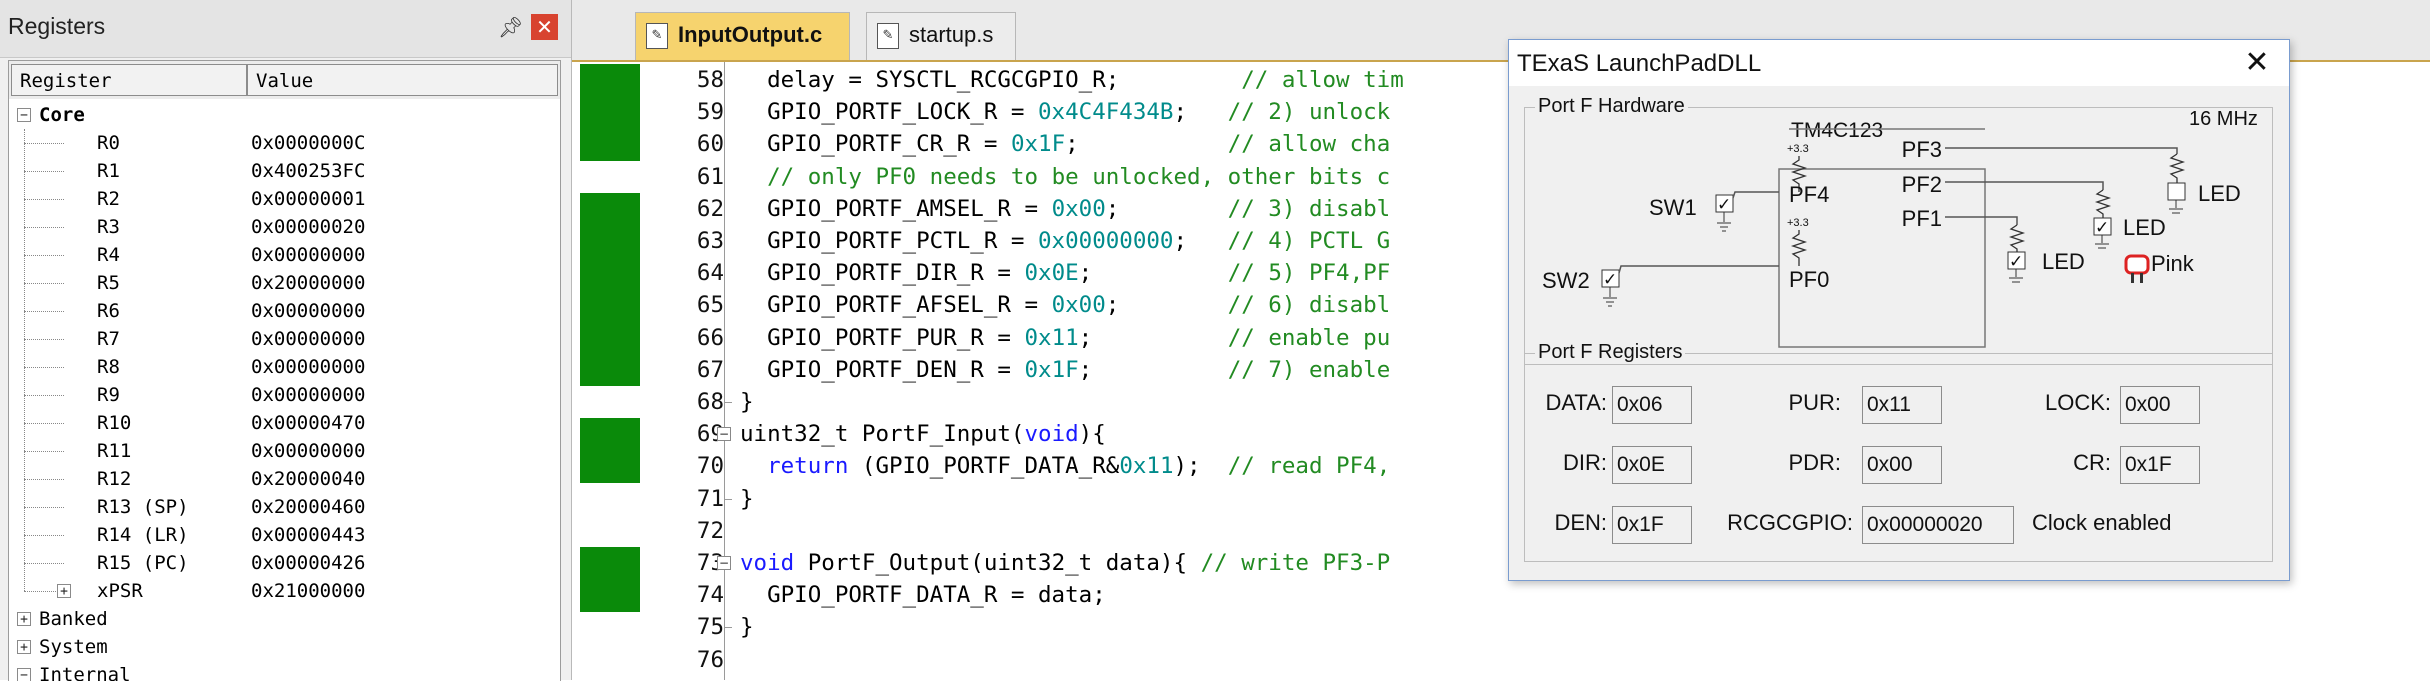 The width and height of the screenshot is (2430, 681). What do you see at coordinates (951, 34) in the screenshot?
I see `tab-label: startup.s` at bounding box center [951, 34].